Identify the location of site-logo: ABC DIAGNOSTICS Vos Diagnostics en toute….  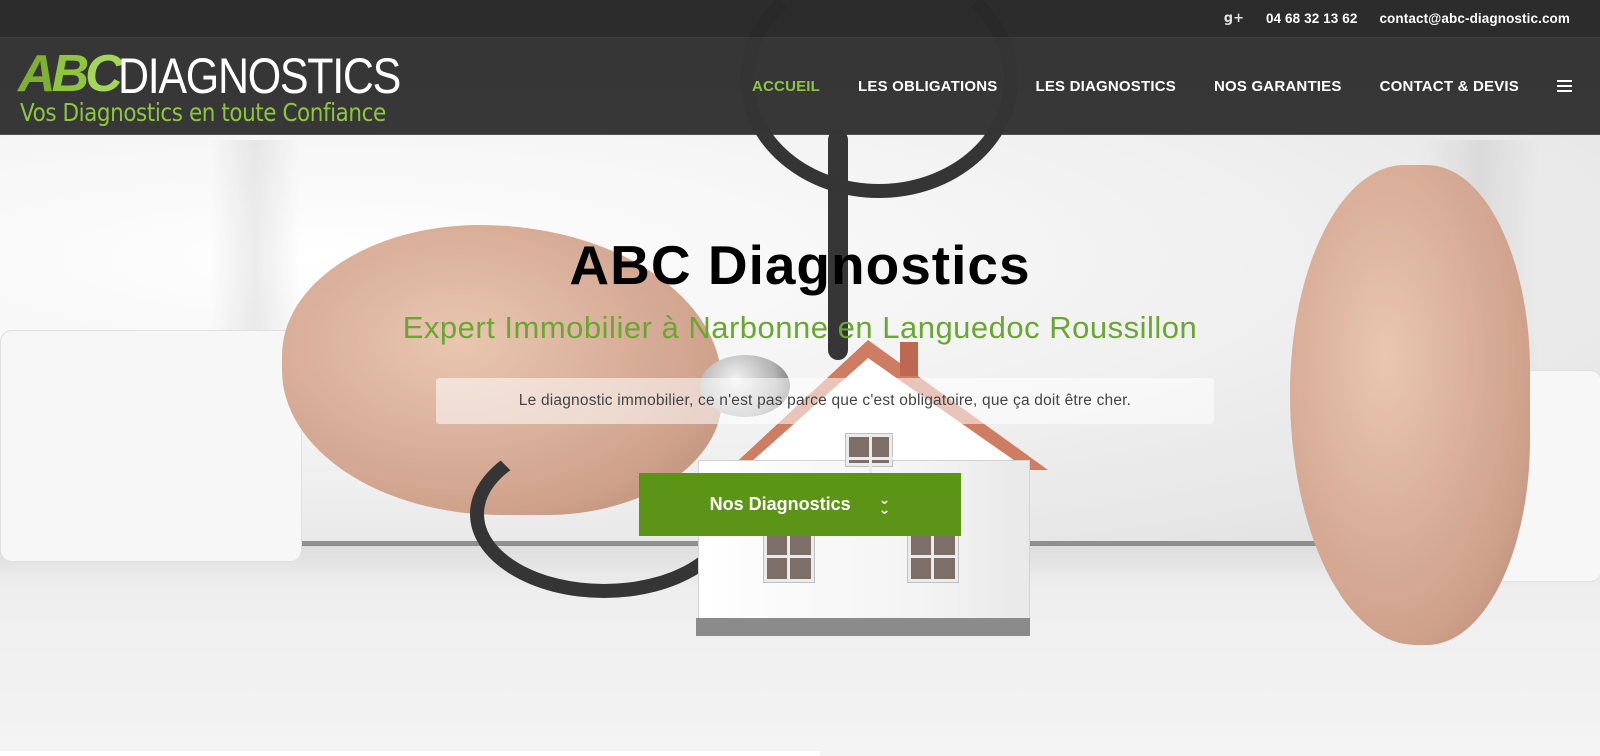
(218, 86).